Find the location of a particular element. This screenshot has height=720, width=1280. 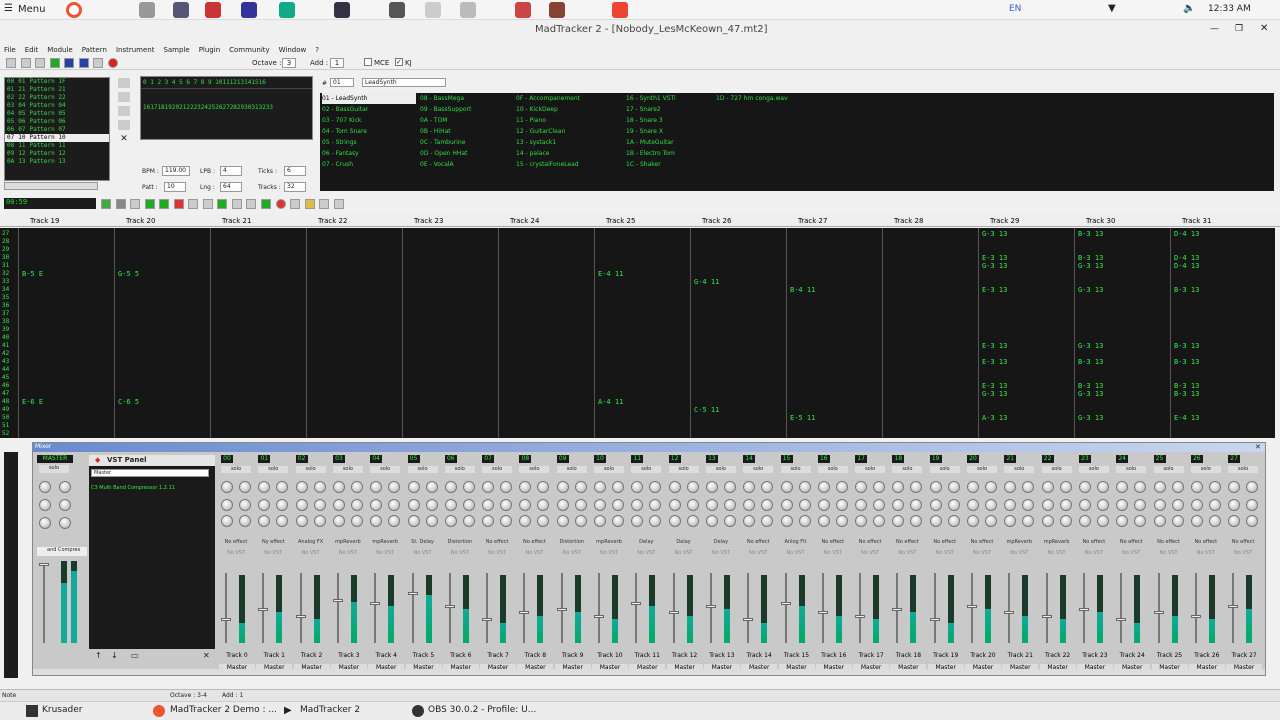

note-cell: C-5 11 is located at coordinates (706, 410).